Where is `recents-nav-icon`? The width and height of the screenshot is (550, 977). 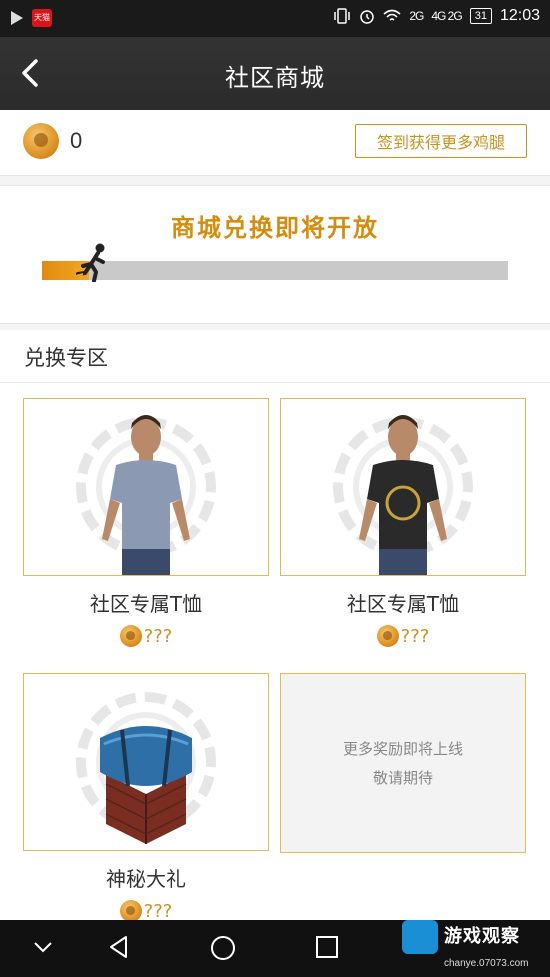
recents-nav-icon is located at coordinates (327, 947).